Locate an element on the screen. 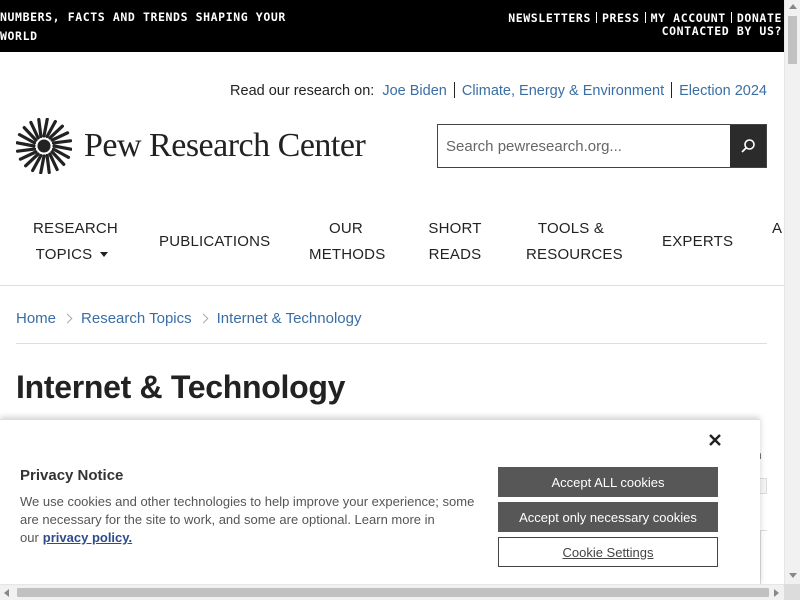 This screenshot has width=800, height=600. nav-label: SHORT is located at coordinates (455, 228).